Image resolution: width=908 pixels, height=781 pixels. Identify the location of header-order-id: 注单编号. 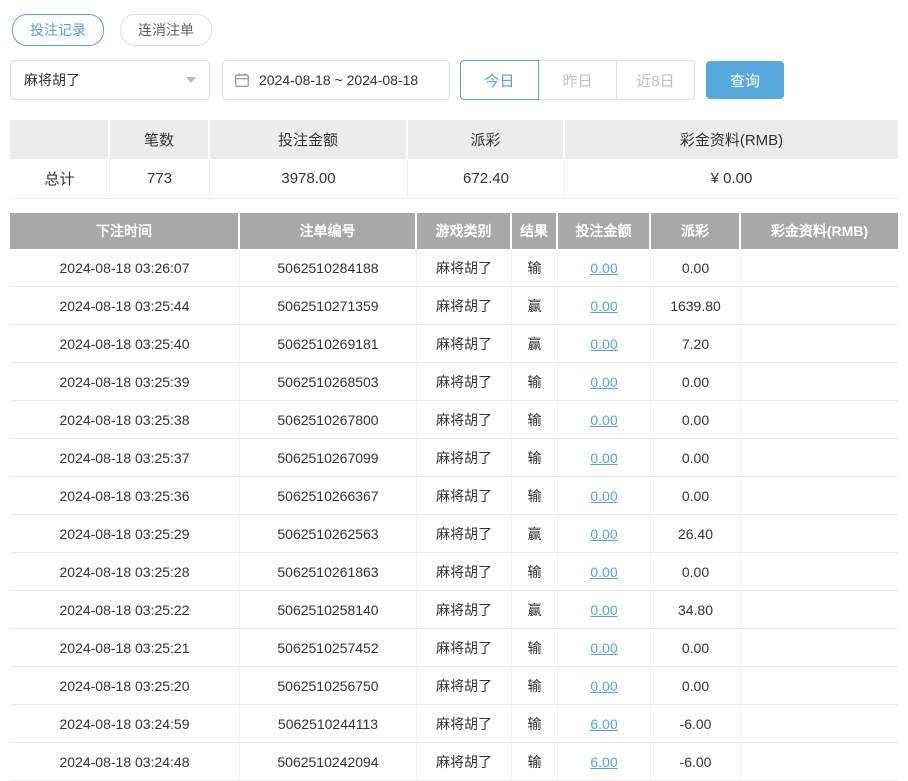
(328, 231).